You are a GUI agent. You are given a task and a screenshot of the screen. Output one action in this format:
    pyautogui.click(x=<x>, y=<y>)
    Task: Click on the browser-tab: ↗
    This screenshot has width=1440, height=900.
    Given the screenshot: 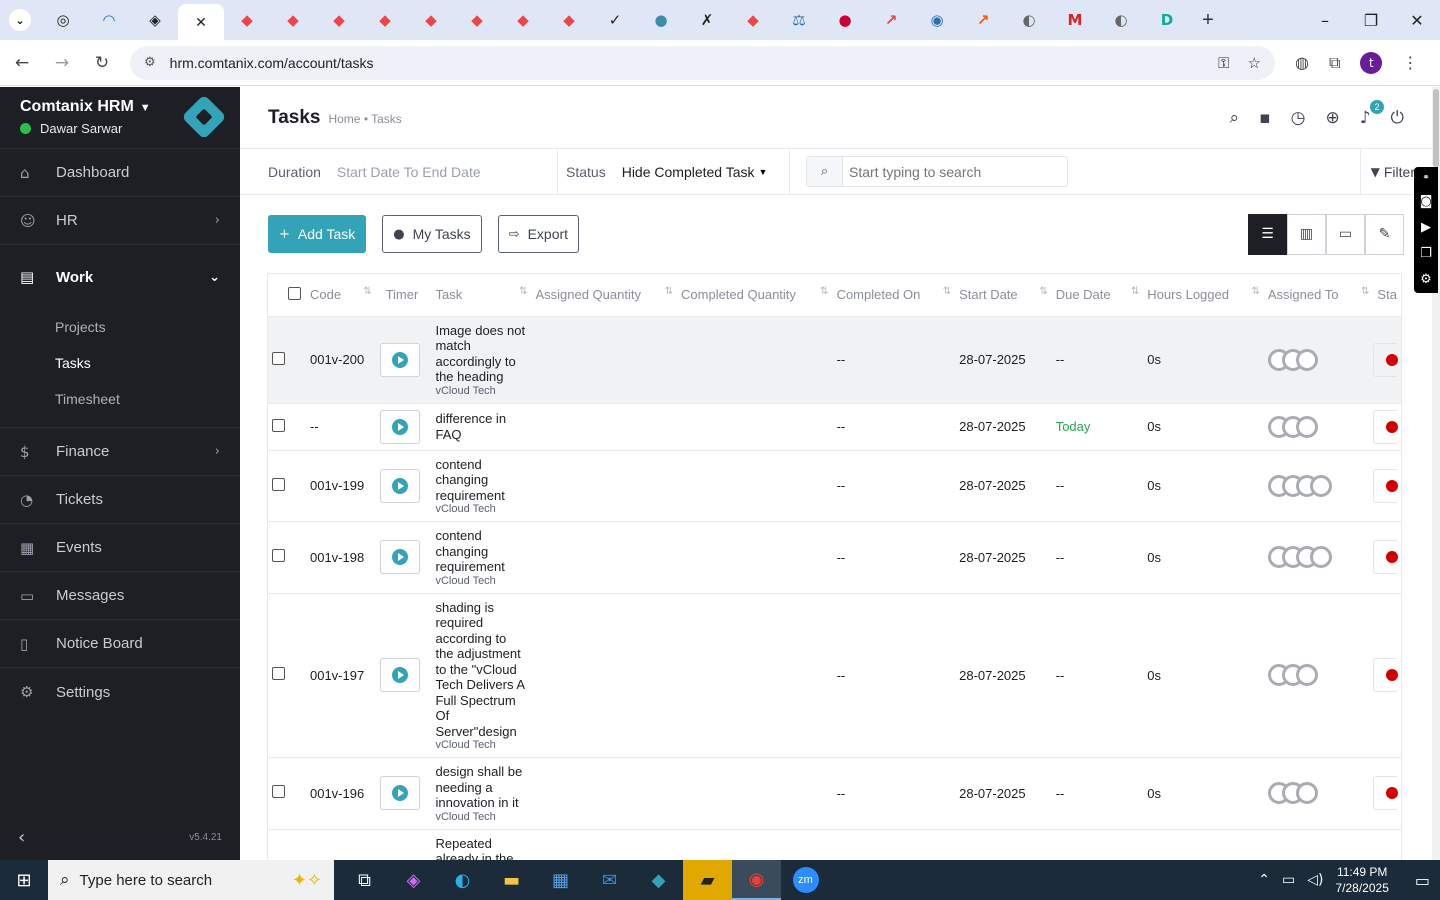 What is the action you would take?
    pyautogui.click(x=891, y=20)
    